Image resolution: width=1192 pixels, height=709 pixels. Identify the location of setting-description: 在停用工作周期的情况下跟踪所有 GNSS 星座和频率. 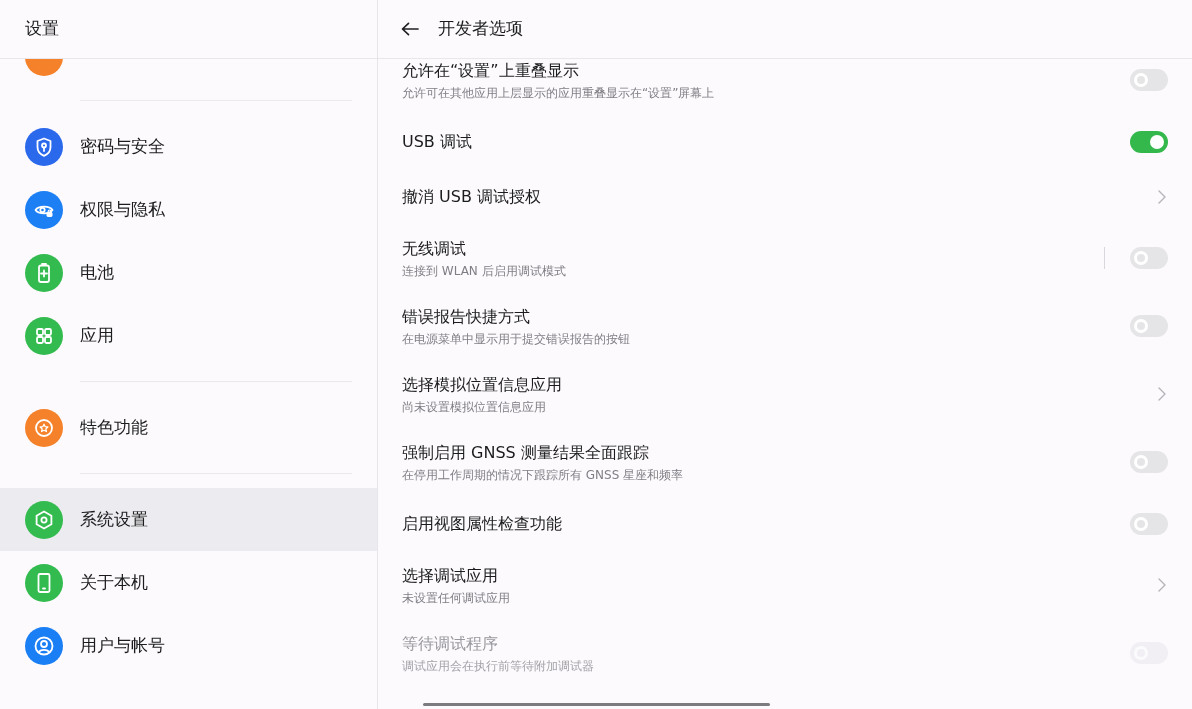
(543, 474).